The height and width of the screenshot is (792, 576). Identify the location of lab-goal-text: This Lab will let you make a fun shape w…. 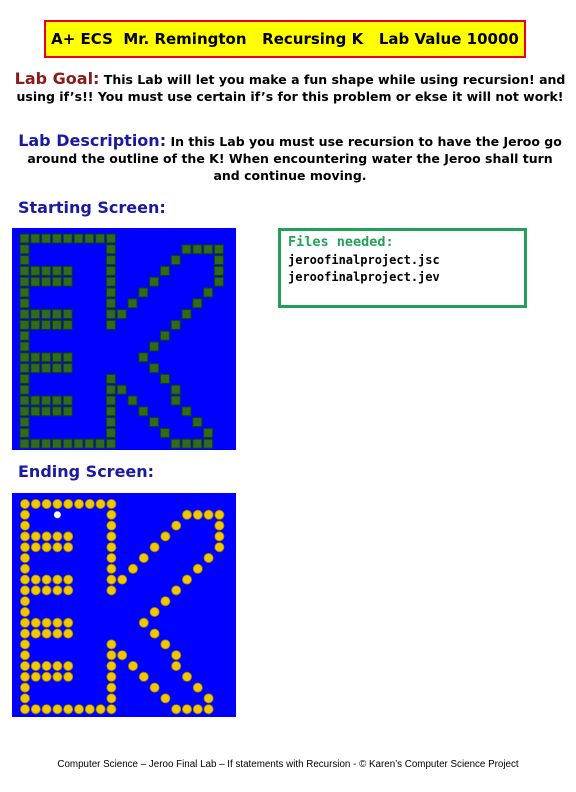
(291, 88).